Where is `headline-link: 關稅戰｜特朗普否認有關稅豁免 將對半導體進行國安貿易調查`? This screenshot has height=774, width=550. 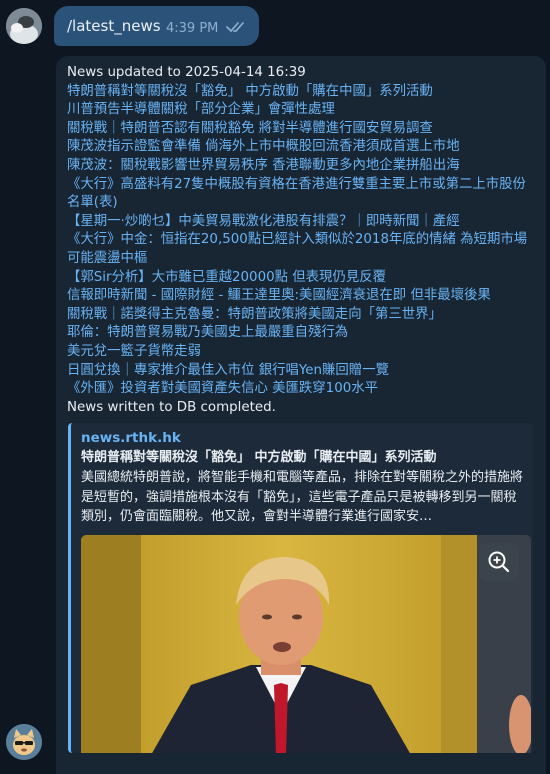
headline-link: 關稅戰｜特朗普否認有關稅豁免 將對半導體進行國安貿易調查 is located at coordinates (300, 129).